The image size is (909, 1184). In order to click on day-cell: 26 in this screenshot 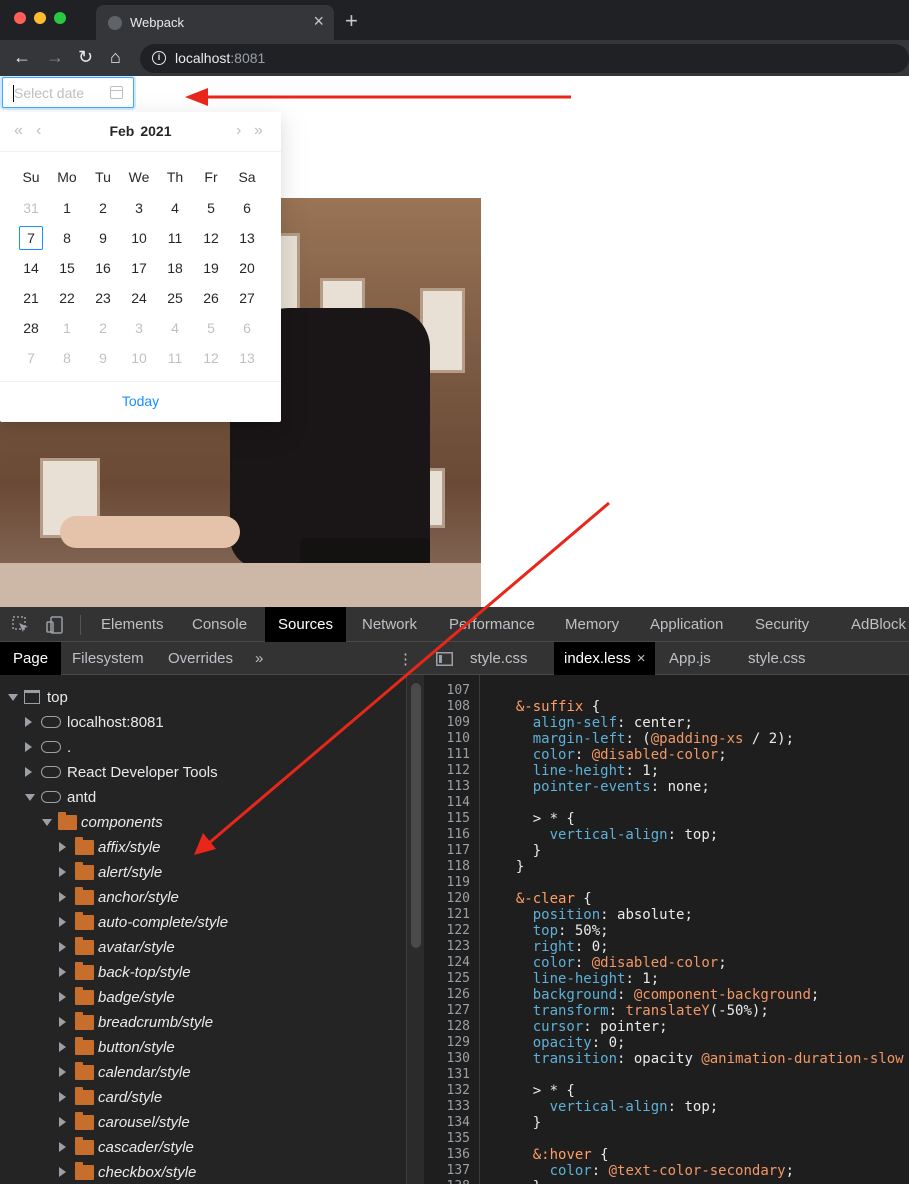, I will do `click(211, 298)`.